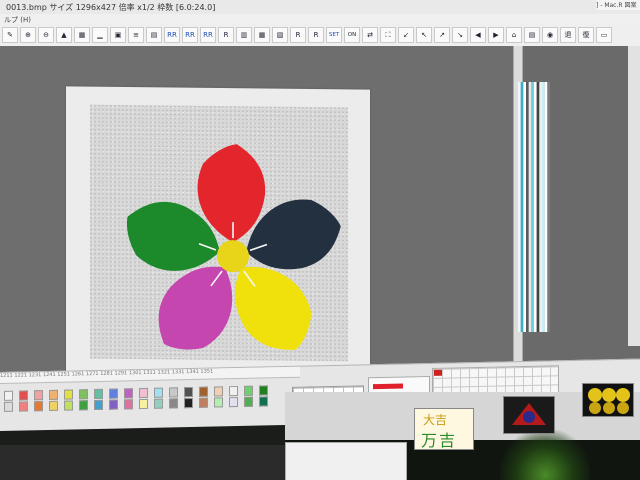  I want to click on arrow-button-2: ↖, so click(424, 35).